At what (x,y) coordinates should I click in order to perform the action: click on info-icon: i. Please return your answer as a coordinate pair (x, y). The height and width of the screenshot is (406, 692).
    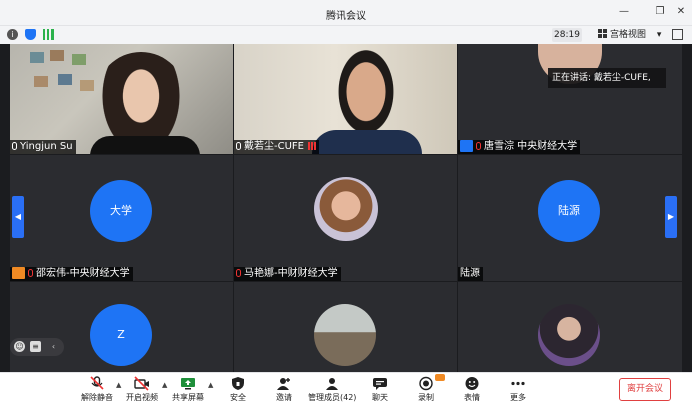
    Looking at the image, I should click on (12, 34).